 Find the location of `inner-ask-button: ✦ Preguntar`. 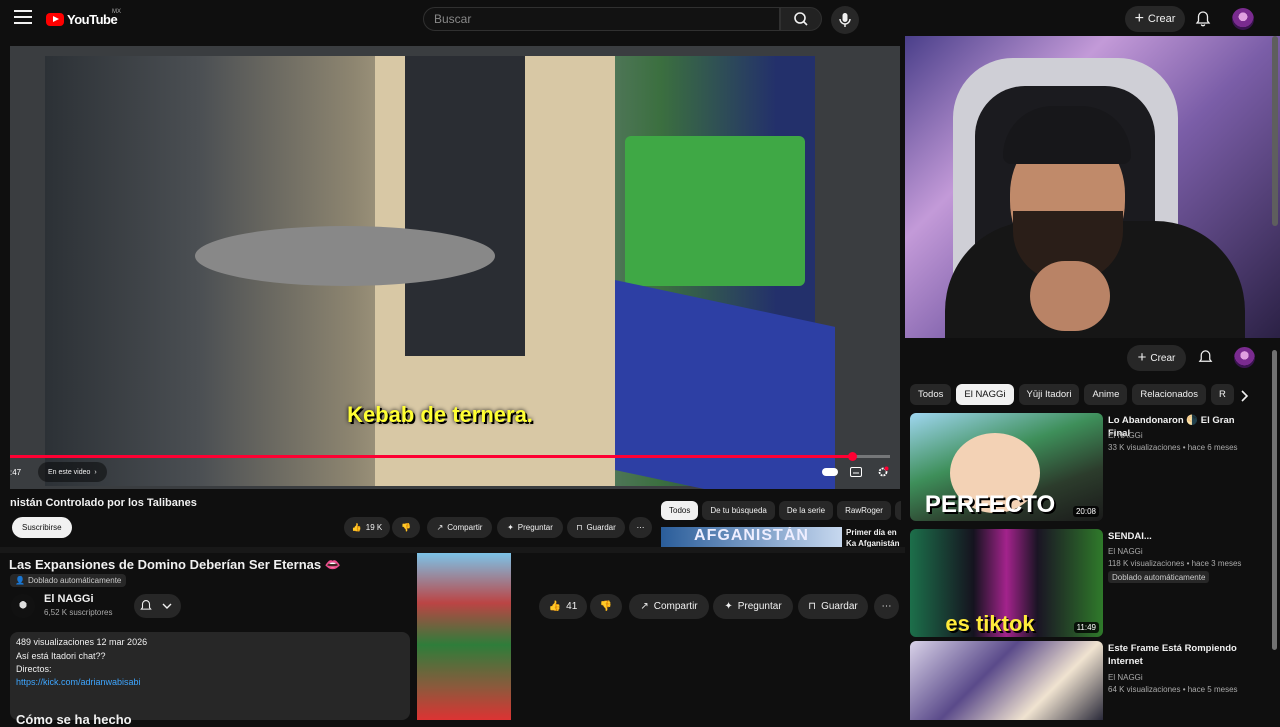

inner-ask-button: ✦ Preguntar is located at coordinates (530, 527).